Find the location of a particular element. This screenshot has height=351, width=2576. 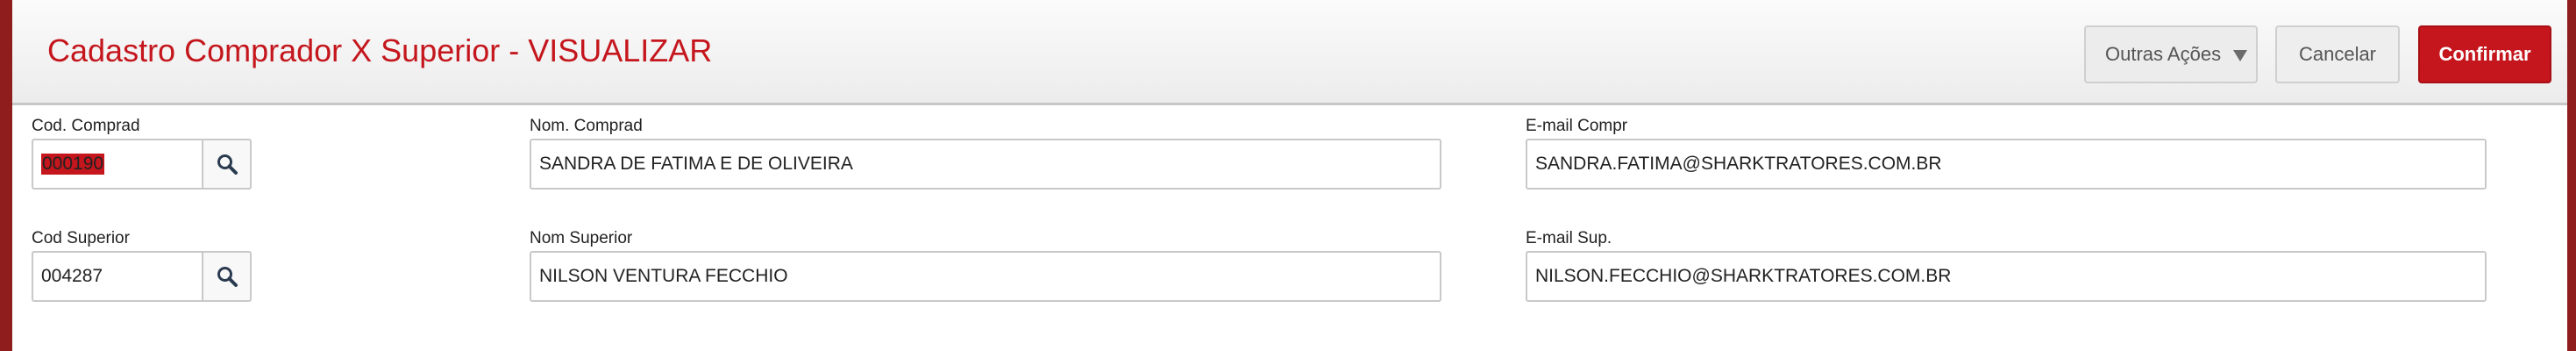

cod-comprad-lookup-button is located at coordinates (227, 164).